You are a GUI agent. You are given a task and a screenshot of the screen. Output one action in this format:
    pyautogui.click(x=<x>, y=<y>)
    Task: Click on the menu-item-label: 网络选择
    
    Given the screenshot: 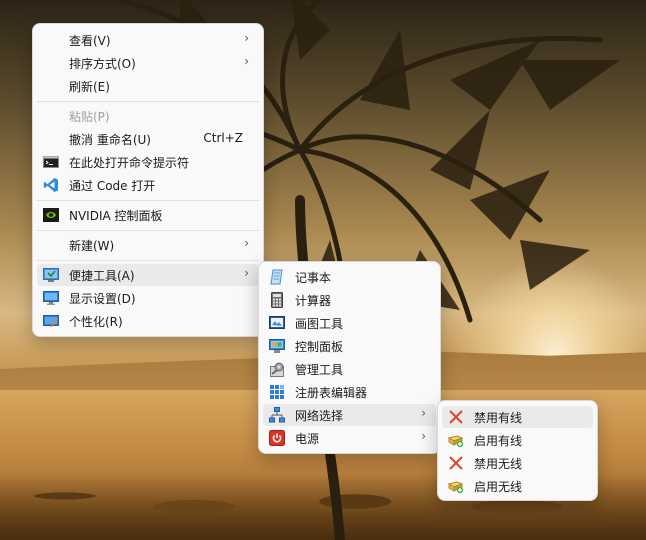 What is the action you would take?
    pyautogui.click(x=319, y=416)
    